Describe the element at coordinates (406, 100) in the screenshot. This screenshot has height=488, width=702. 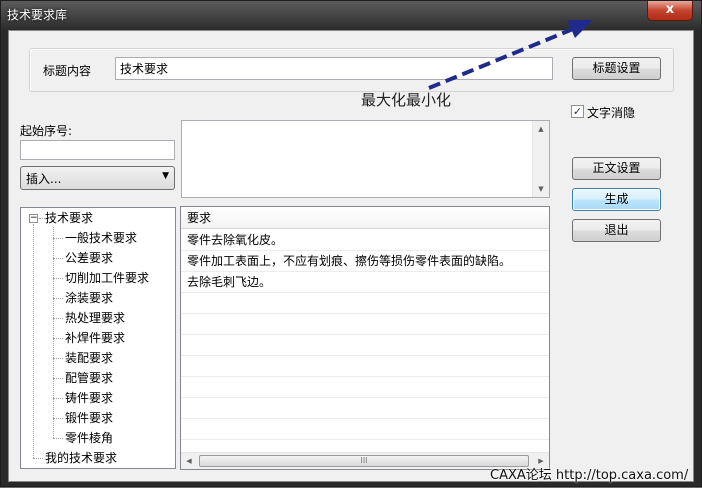
I see `annotation-label: 最大化最小化` at that location.